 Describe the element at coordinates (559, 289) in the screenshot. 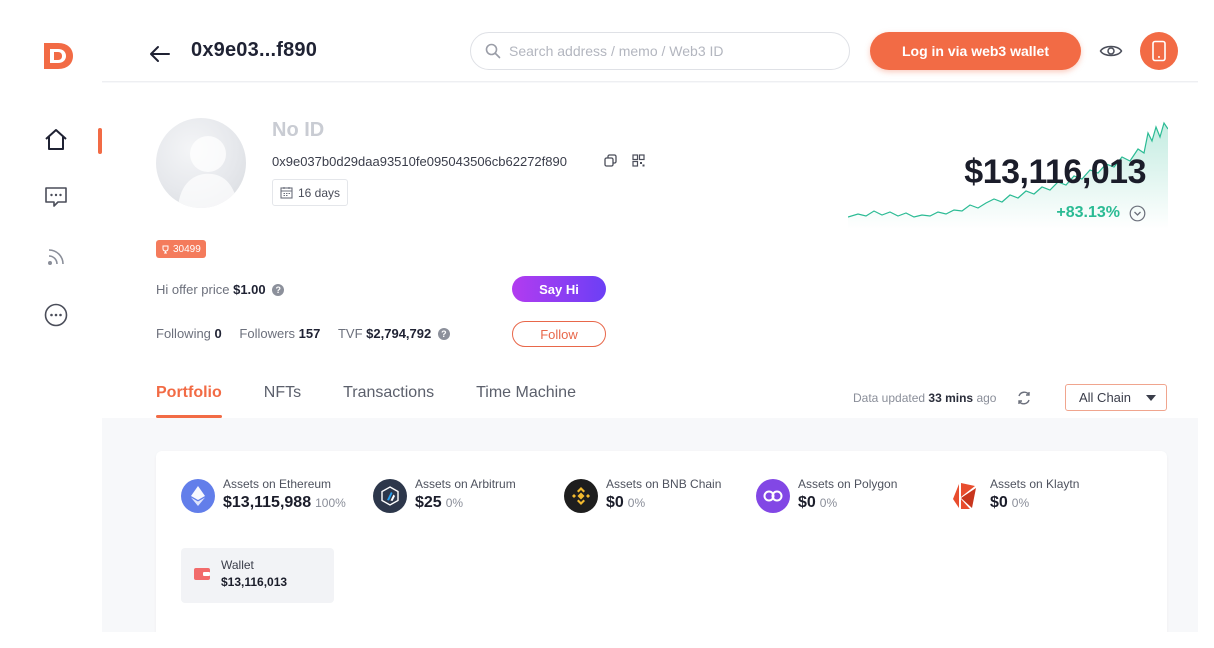

I see `say-hi-button: Say Hi` at that location.